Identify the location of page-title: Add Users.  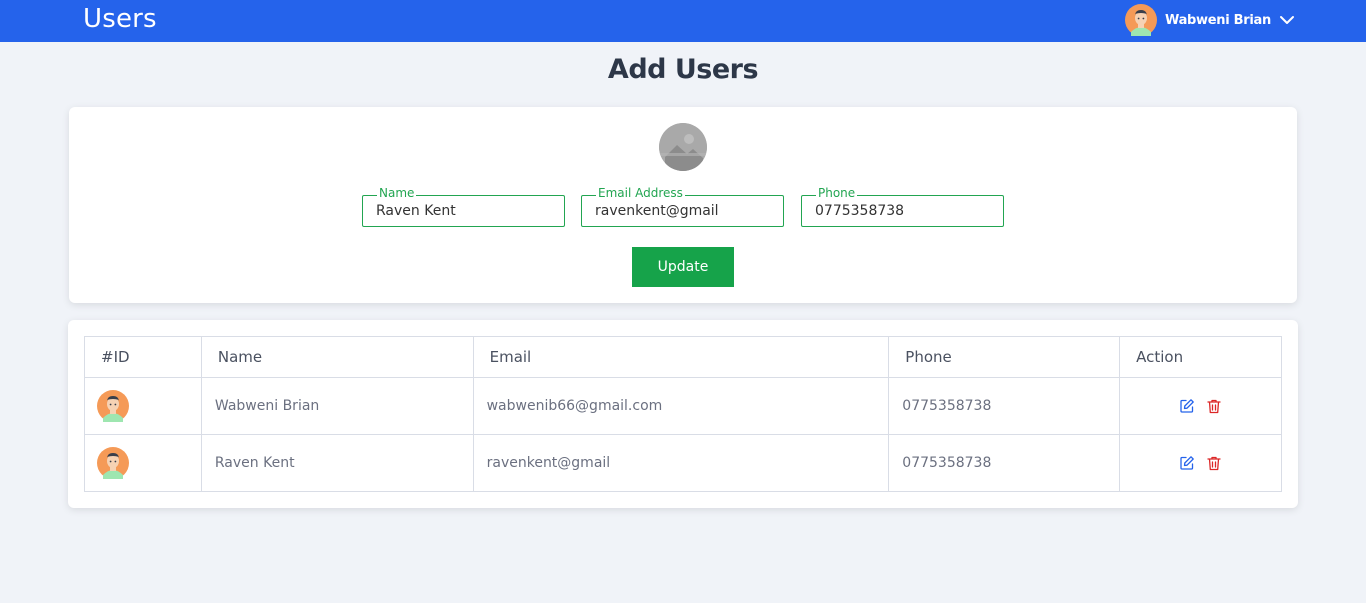
(683, 69).